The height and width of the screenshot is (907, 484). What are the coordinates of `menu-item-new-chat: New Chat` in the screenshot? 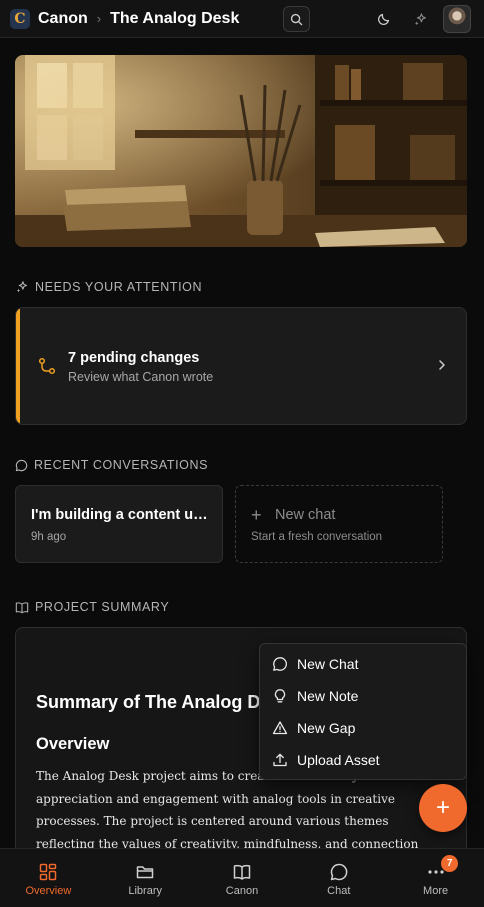 It's located at (363, 664).